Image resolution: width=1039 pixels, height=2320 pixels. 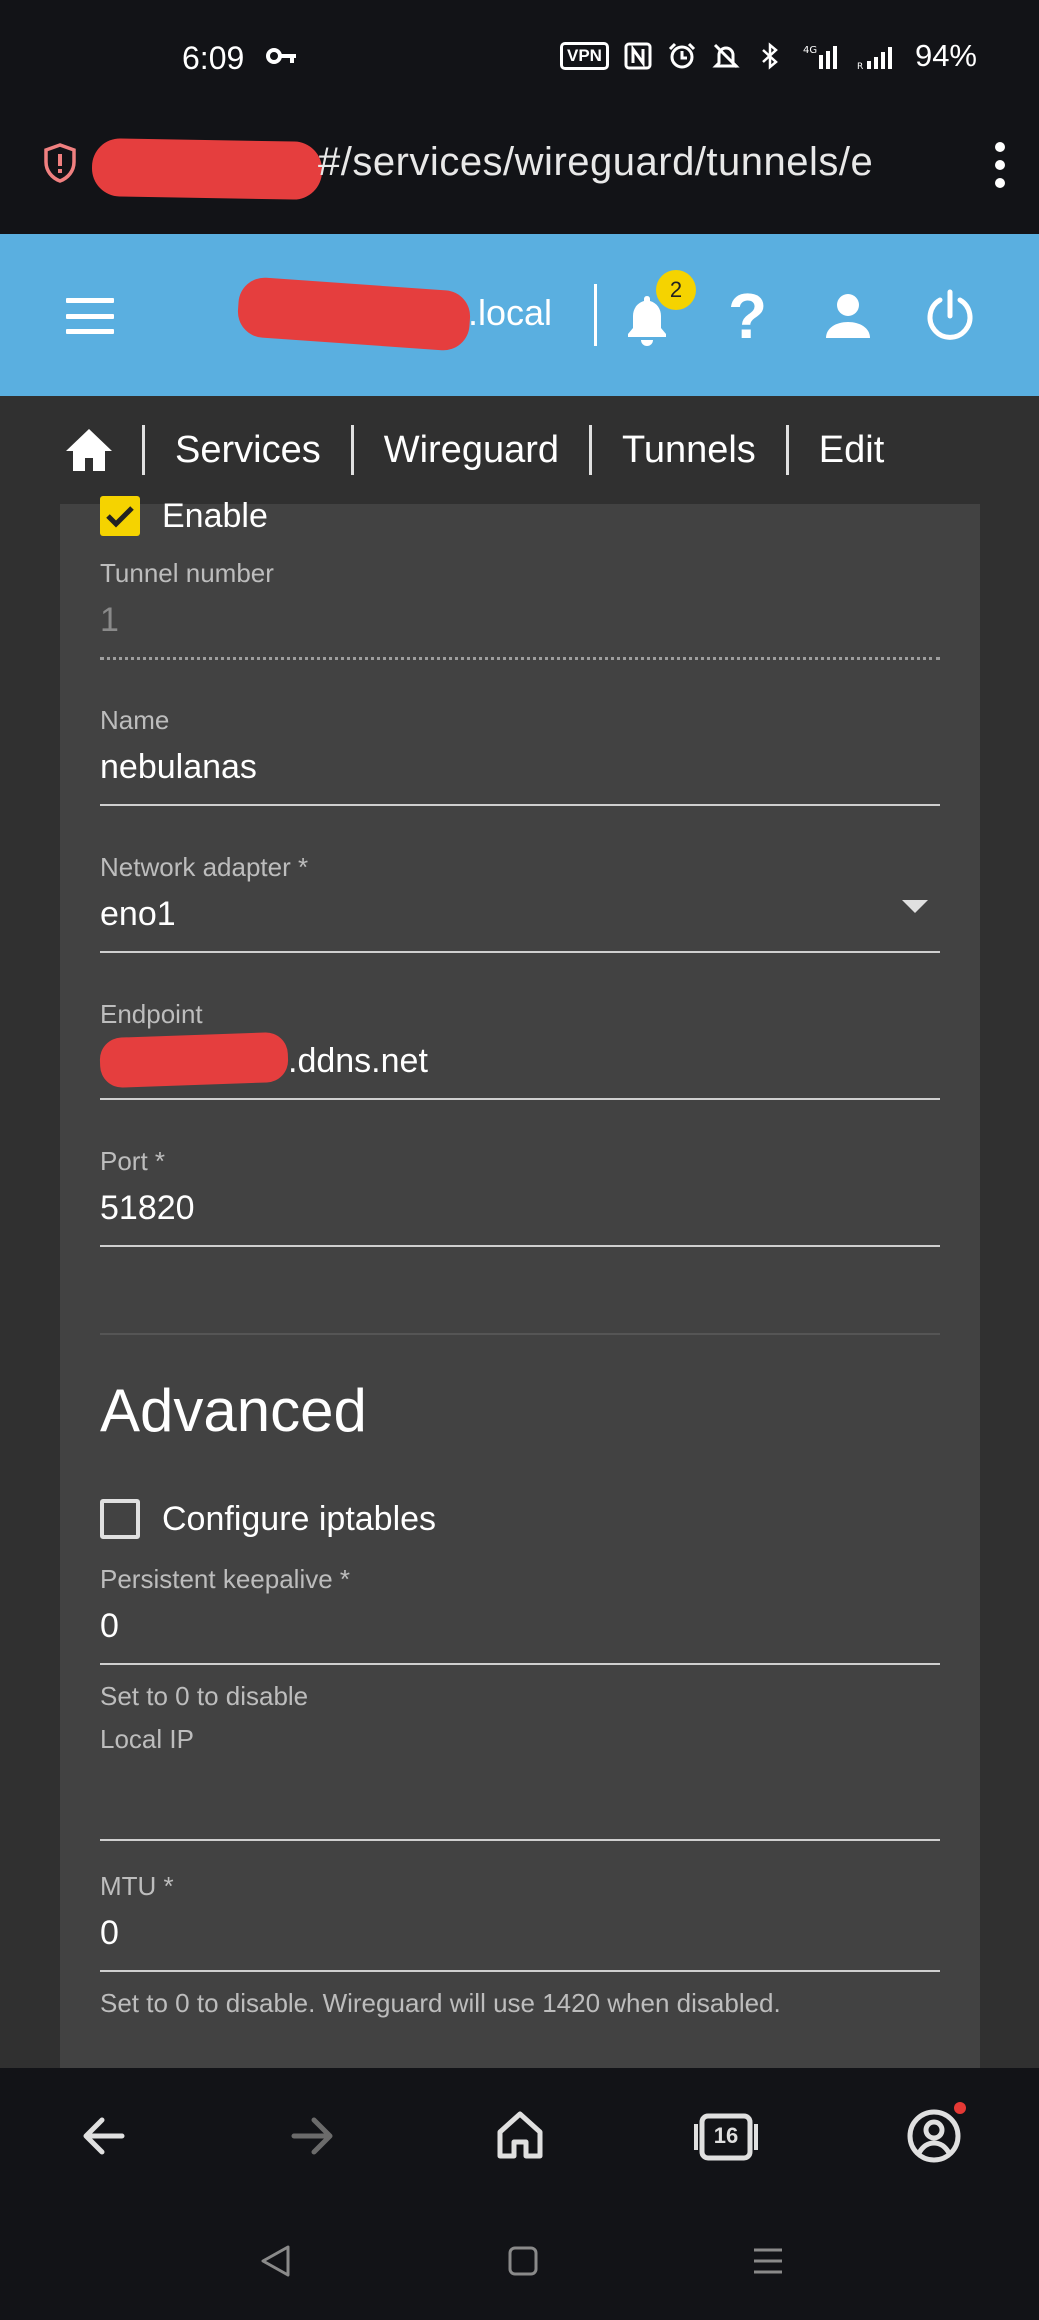 What do you see at coordinates (520, 1797) in the screenshot?
I see `local-ip-input` at bounding box center [520, 1797].